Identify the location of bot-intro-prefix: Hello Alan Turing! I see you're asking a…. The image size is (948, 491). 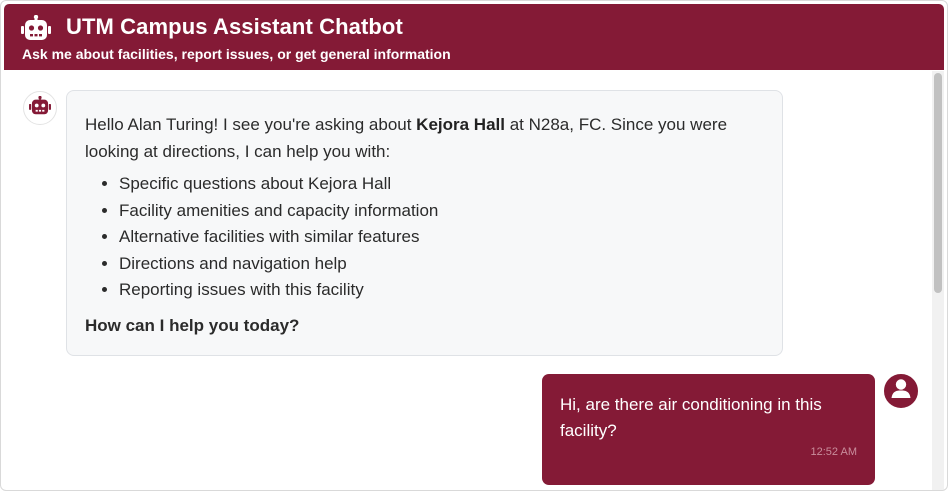
(251, 124).